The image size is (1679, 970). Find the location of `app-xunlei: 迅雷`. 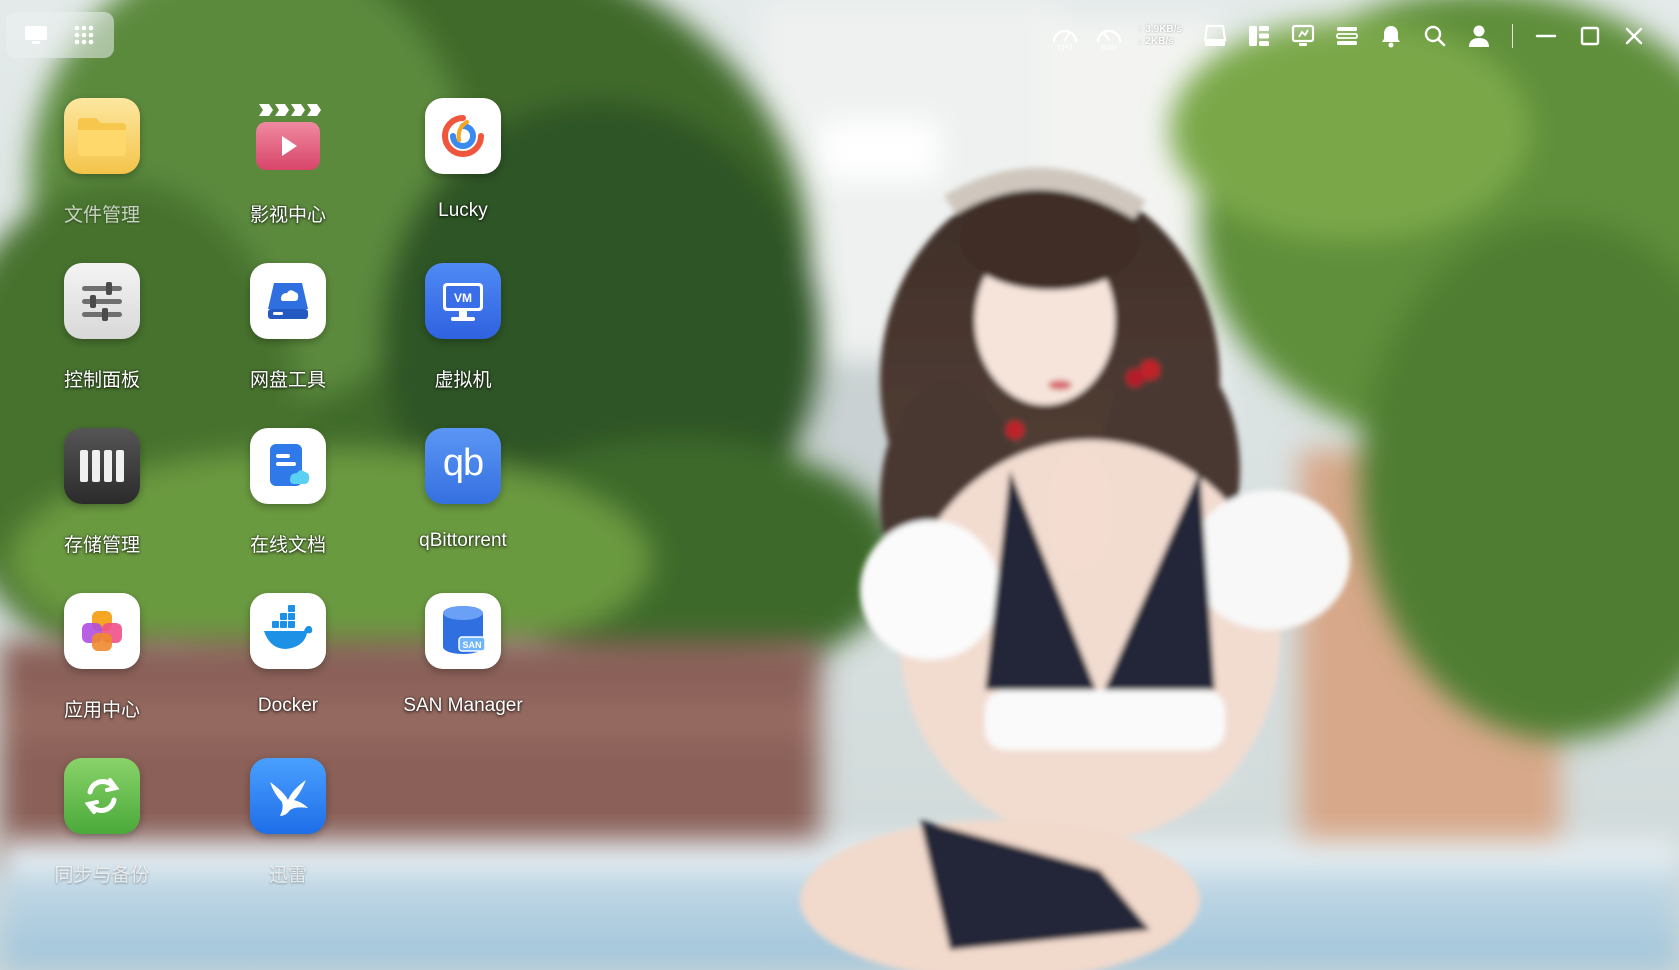

app-xunlei: 迅雷 is located at coordinates (288, 833).